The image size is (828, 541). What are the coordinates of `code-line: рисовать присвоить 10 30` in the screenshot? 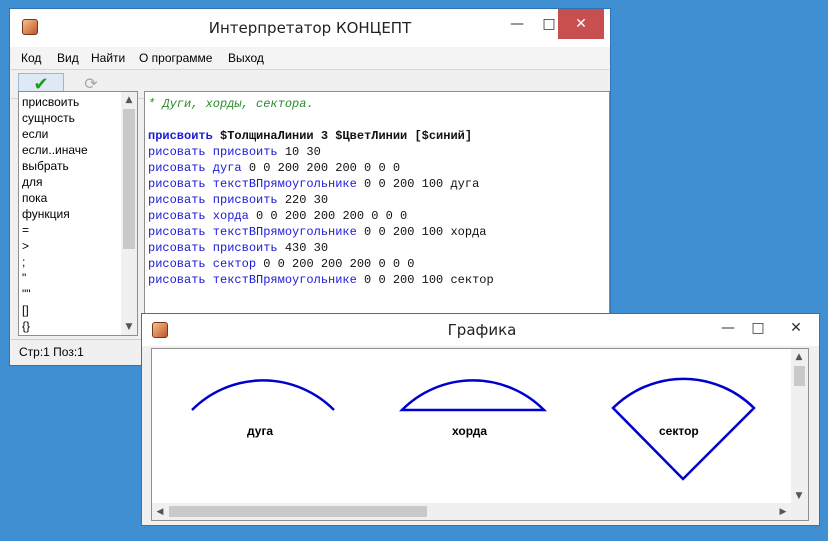 It's located at (321, 152).